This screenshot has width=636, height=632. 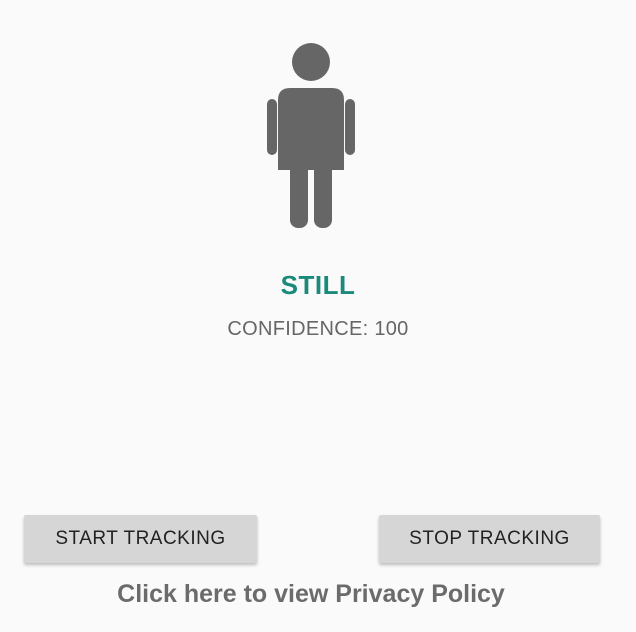 I want to click on privacy-policy-link: Click here to view Privacy Policy, so click(x=311, y=594).